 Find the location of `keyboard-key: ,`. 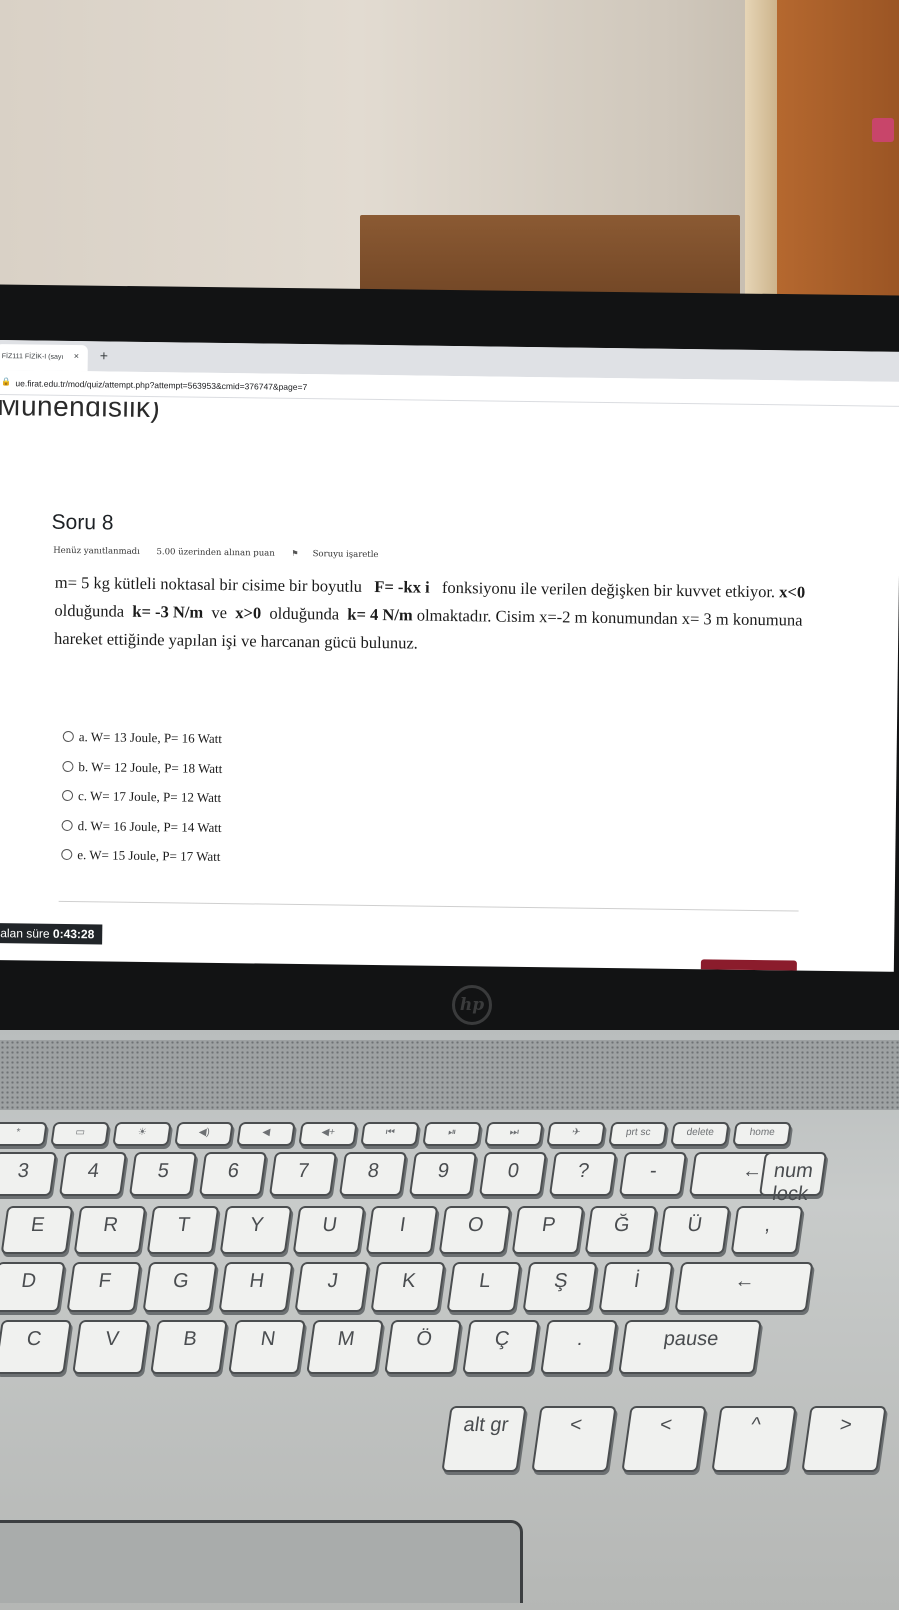

keyboard-key: , is located at coordinates (767, 1230).